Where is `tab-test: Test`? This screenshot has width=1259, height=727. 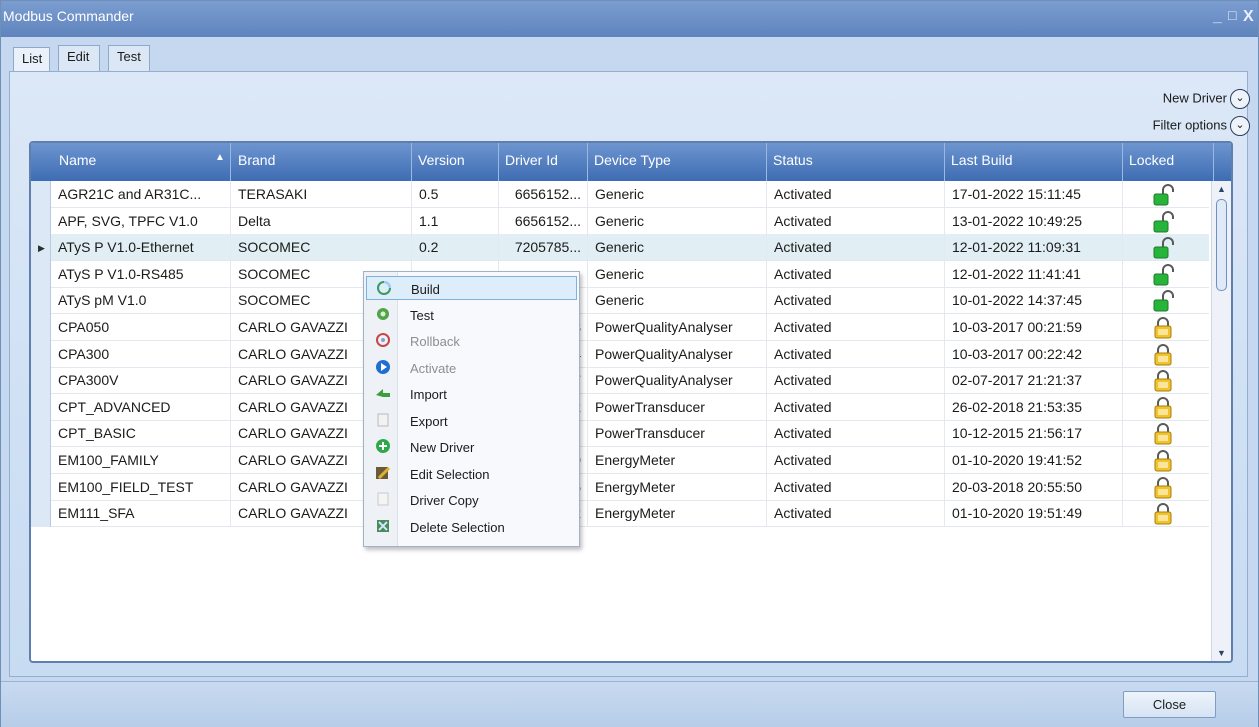
tab-test: Test is located at coordinates (129, 58).